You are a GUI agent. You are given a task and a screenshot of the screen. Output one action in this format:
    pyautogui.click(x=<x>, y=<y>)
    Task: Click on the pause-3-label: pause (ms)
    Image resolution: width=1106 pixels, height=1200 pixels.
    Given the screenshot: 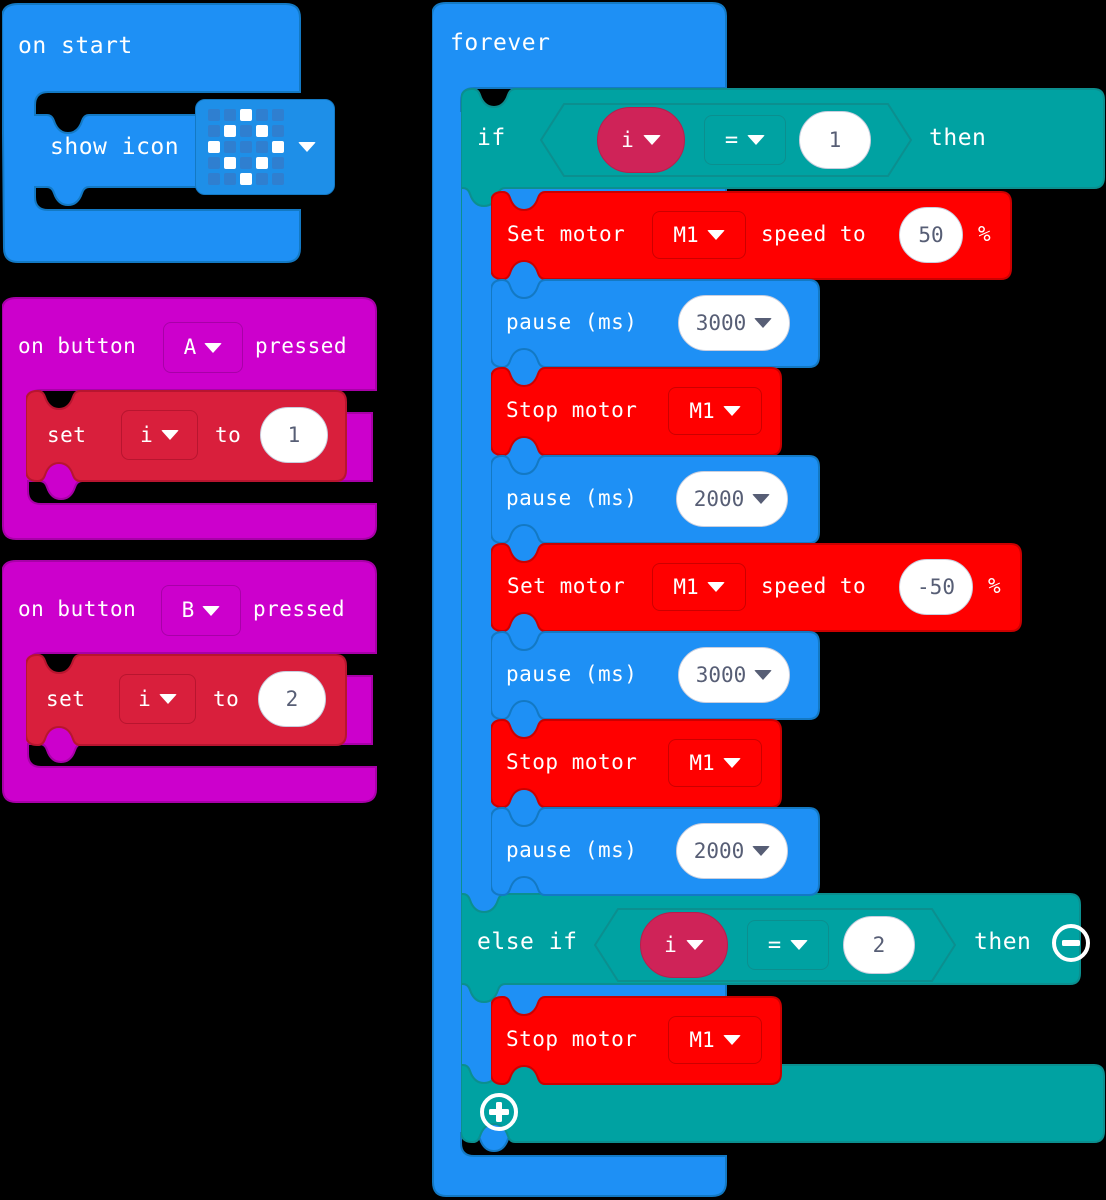 What is the action you would take?
    pyautogui.click(x=572, y=674)
    